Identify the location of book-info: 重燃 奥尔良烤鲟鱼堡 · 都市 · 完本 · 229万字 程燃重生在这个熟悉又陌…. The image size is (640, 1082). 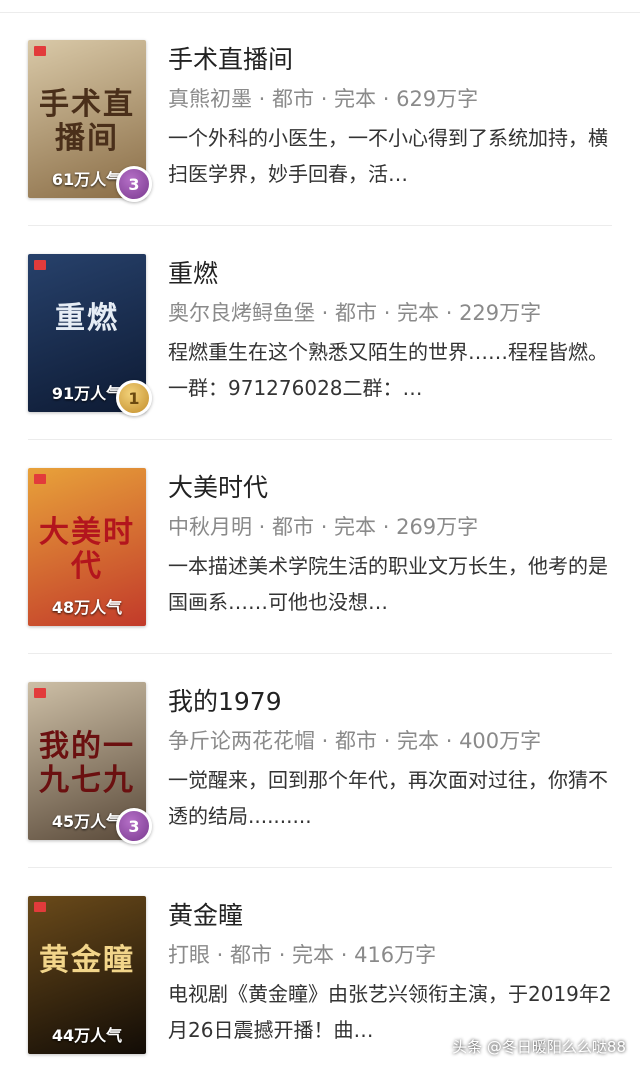
(390, 331).